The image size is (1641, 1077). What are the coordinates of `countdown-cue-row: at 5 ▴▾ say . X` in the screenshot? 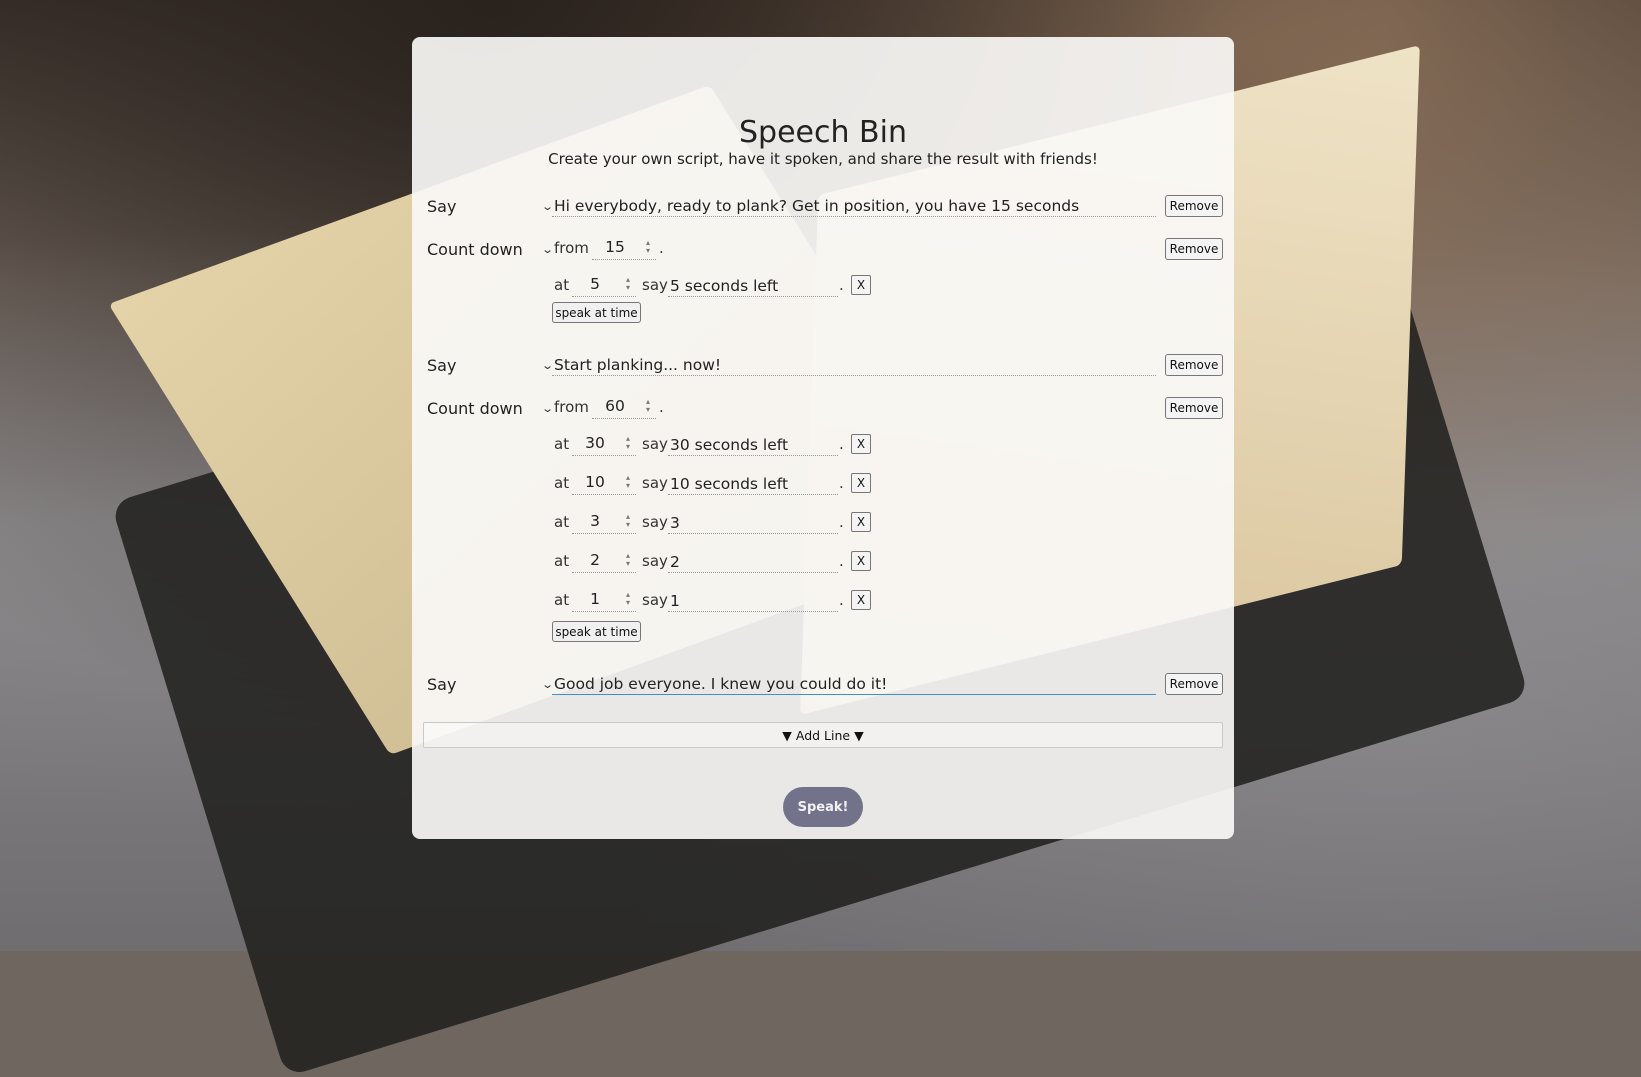 It's located at (823, 286).